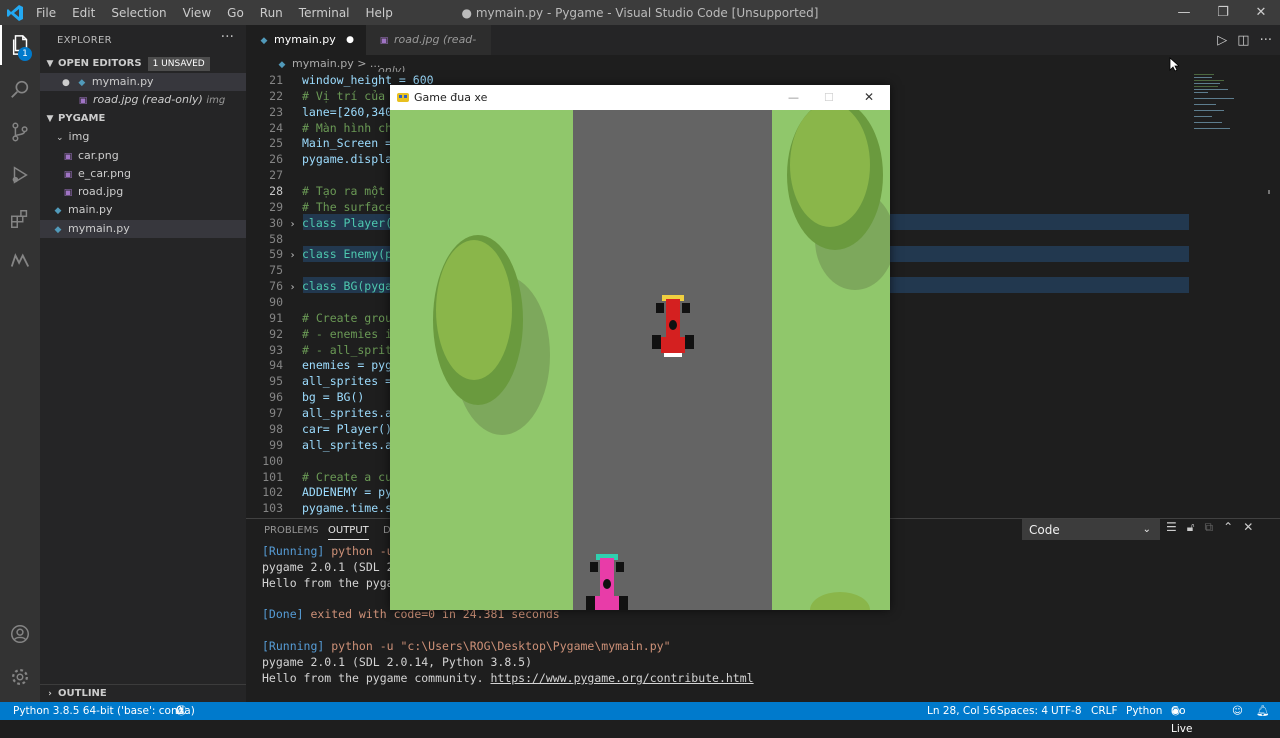  What do you see at coordinates (272, 460) in the screenshot?
I see `line-number: 100` at bounding box center [272, 460].